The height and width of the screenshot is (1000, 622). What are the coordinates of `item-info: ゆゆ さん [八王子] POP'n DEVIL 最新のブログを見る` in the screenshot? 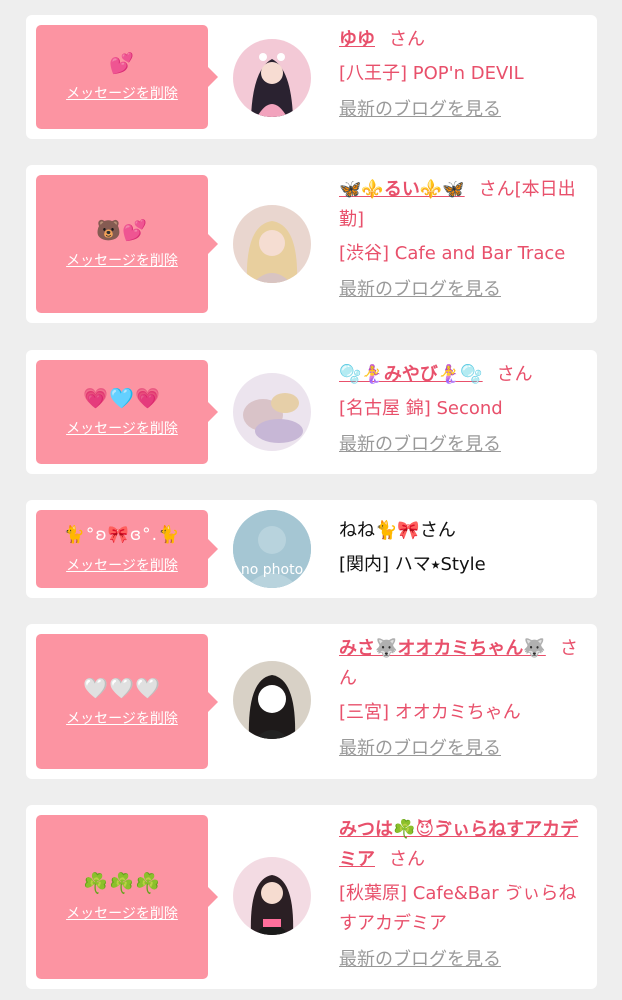 It's located at (464, 75).